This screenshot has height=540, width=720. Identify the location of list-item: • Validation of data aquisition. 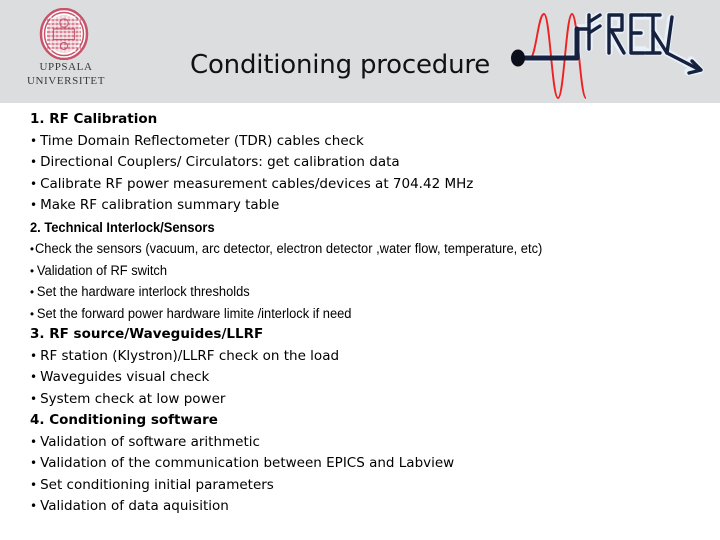
(373, 507).